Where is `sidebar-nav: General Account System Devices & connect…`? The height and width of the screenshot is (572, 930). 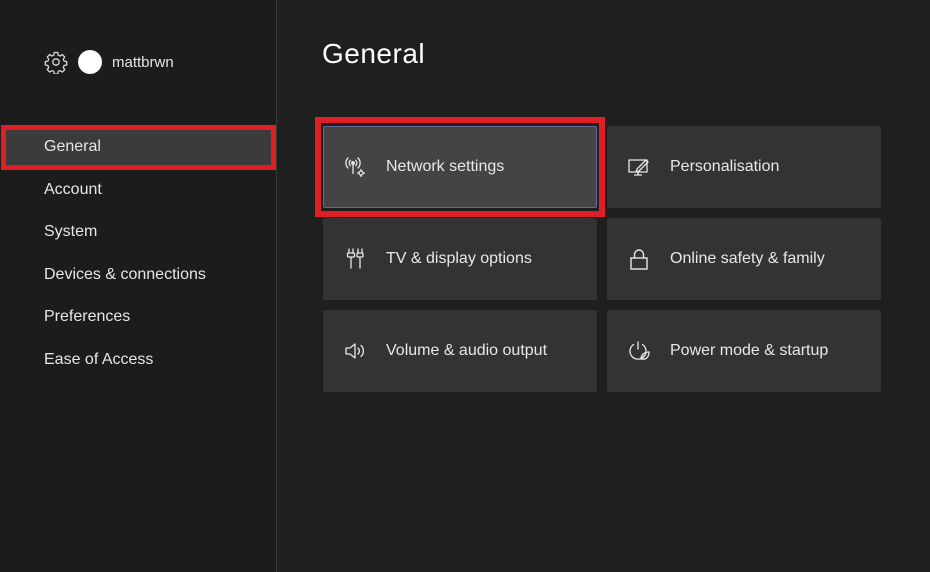 sidebar-nav: General Account System Devices & connect… is located at coordinates (138, 253).